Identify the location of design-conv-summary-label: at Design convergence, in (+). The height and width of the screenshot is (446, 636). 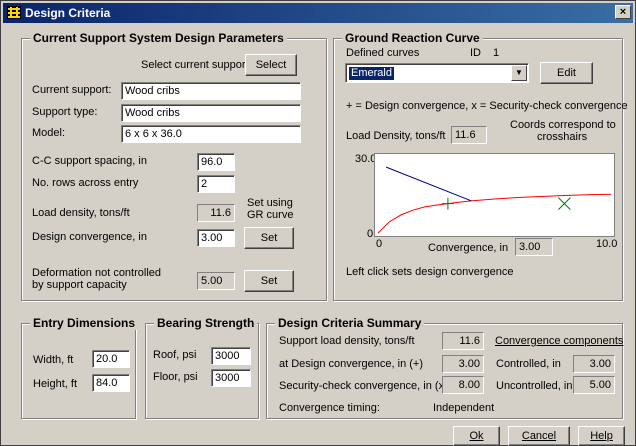
(351, 364).